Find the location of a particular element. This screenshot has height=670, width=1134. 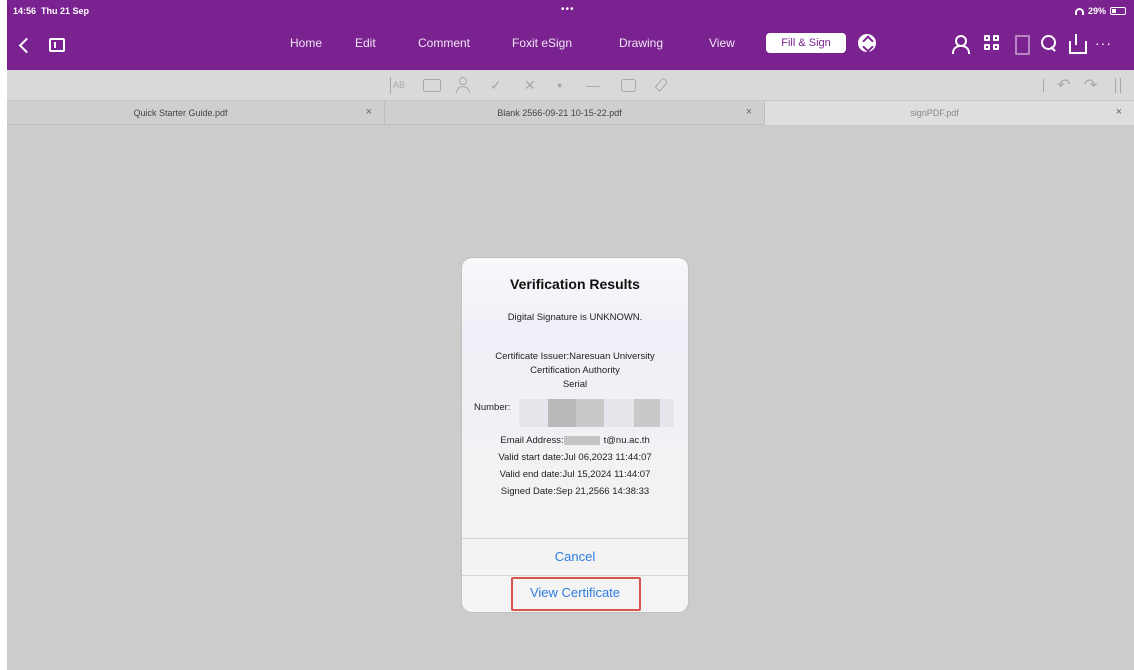

pen-nib-icon is located at coordinates (661, 84).